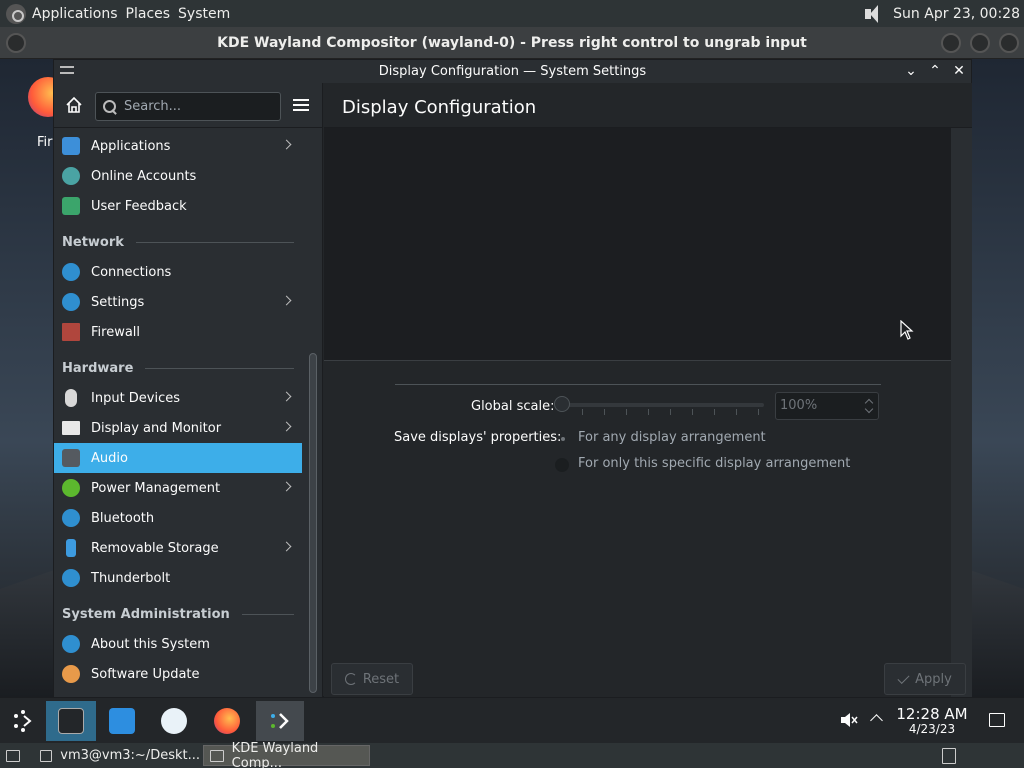 Image resolution: width=1024 pixels, height=768 pixels. What do you see at coordinates (131, 578) in the screenshot?
I see `sidebar-item-label: Thunderbolt` at bounding box center [131, 578].